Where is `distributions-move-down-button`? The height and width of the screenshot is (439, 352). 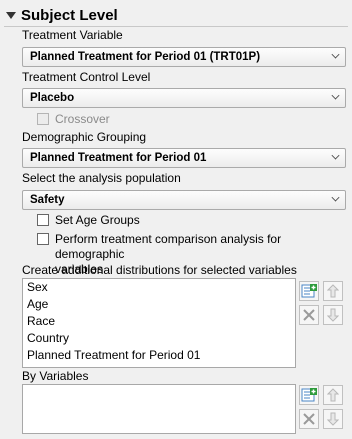
distributions-move-down-button is located at coordinates (333, 315).